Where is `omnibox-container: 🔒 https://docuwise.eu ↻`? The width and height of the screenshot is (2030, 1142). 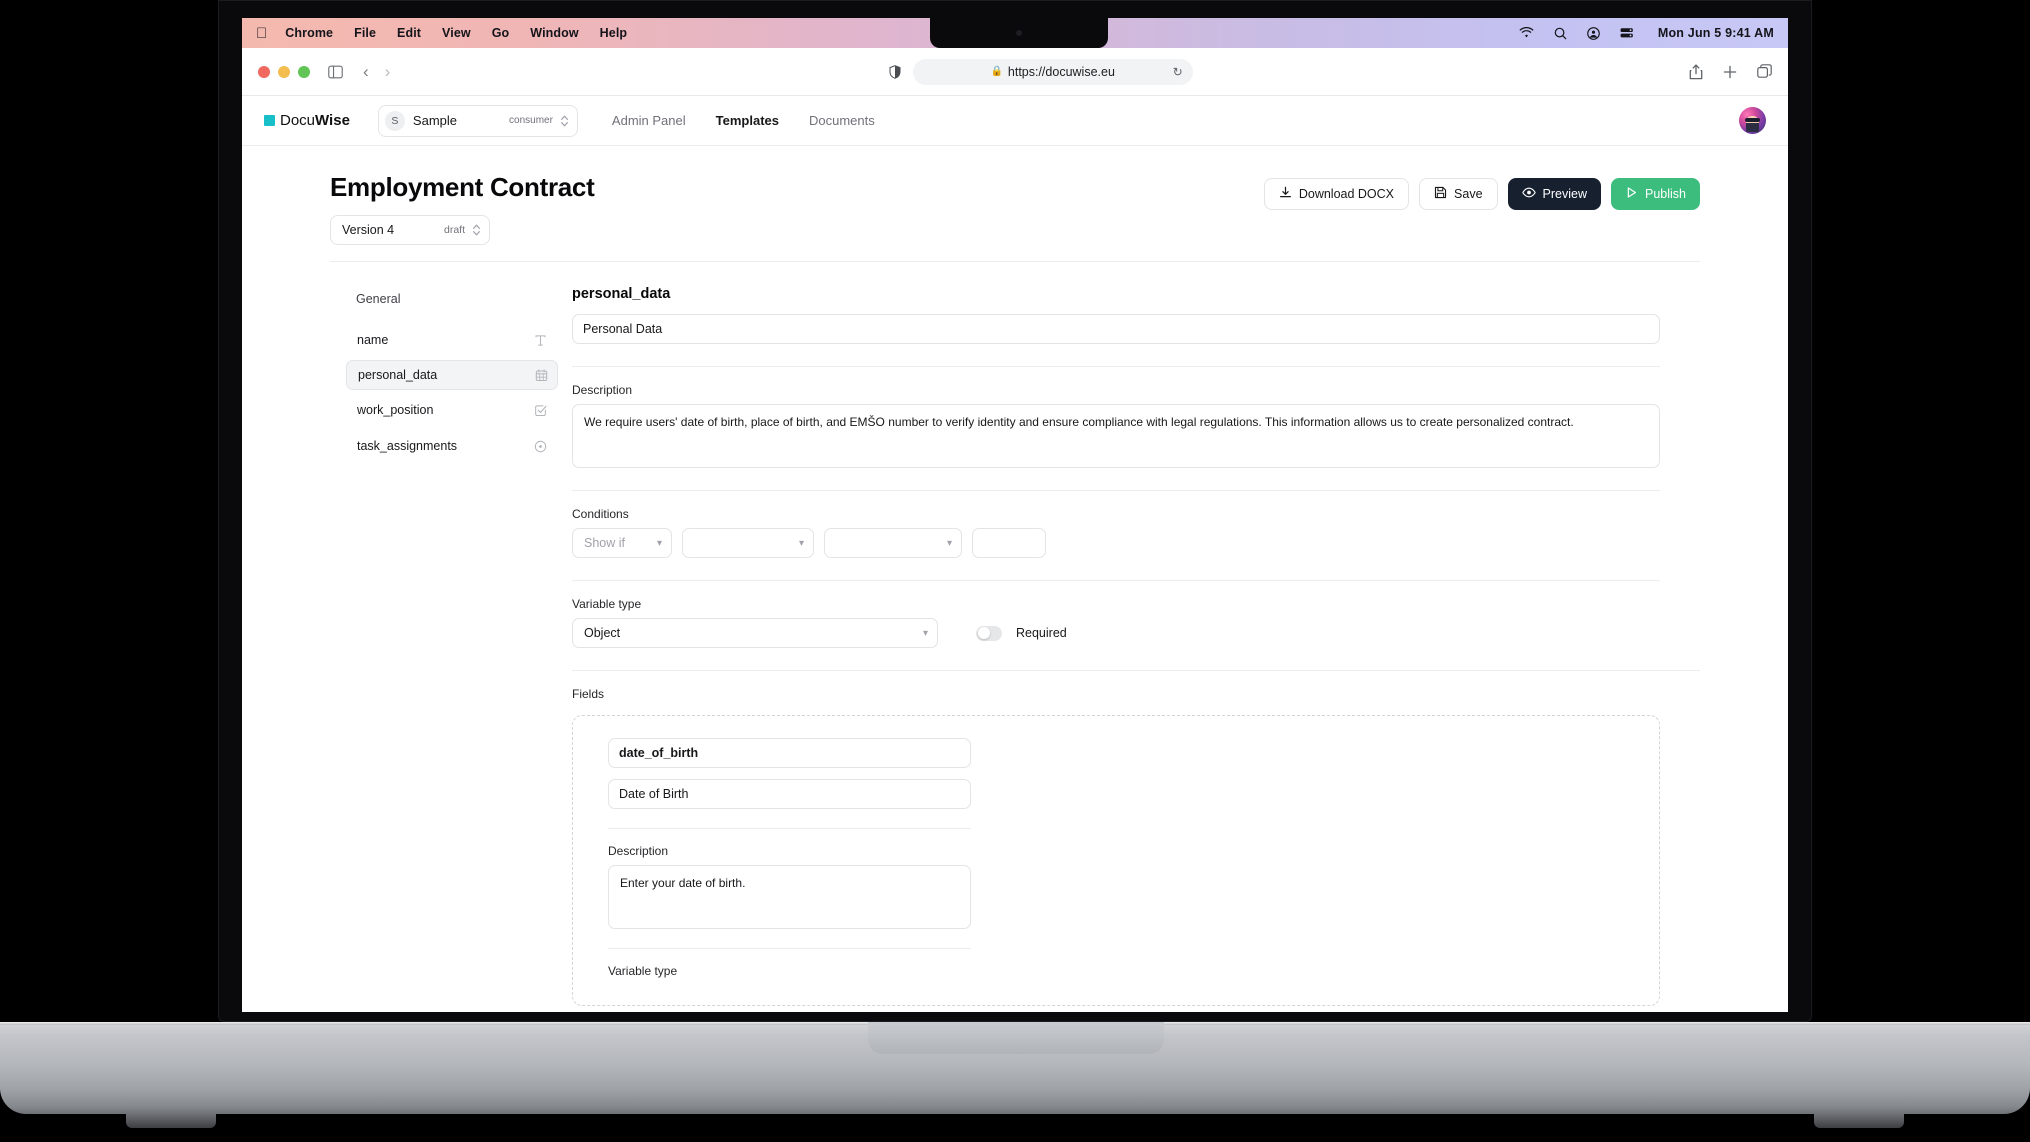 omnibox-container: 🔒 https://docuwise.eu ↻ is located at coordinates (1040, 71).